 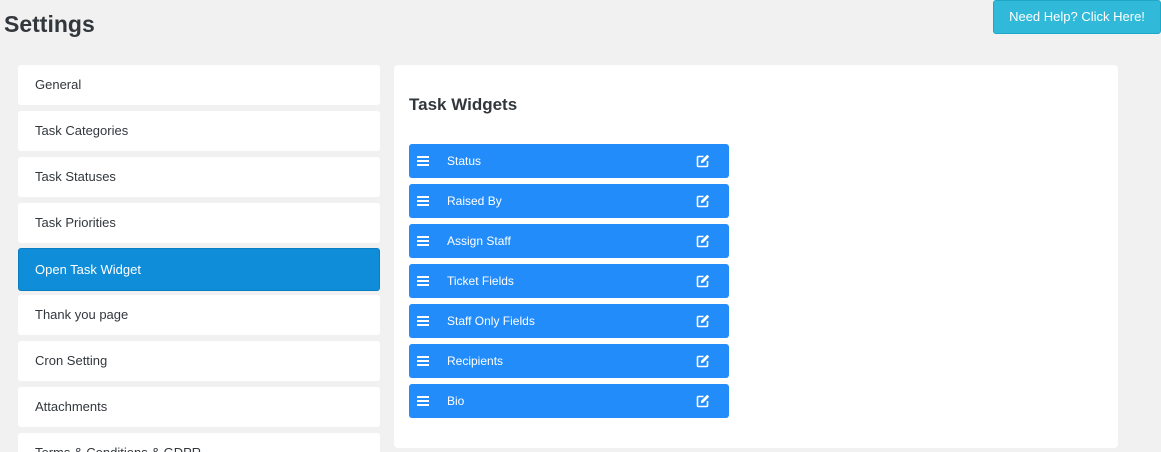 I want to click on widget-item-raised-by: Raised By, so click(x=569, y=201).